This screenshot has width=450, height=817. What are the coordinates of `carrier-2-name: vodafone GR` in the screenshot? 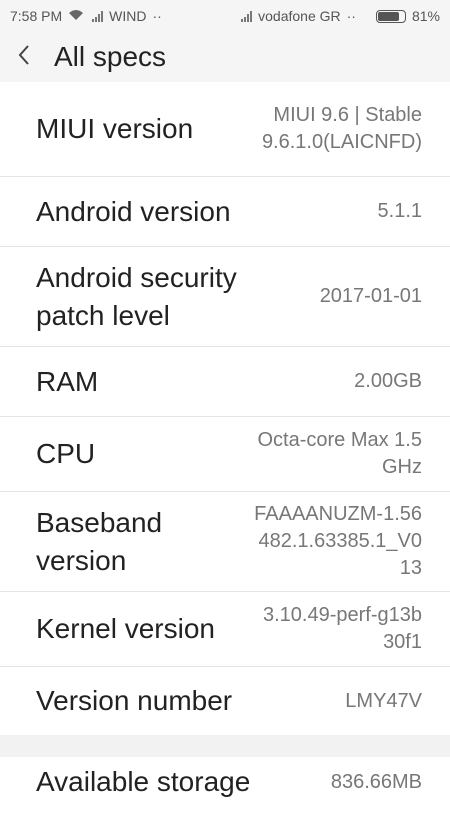 It's located at (299, 16).